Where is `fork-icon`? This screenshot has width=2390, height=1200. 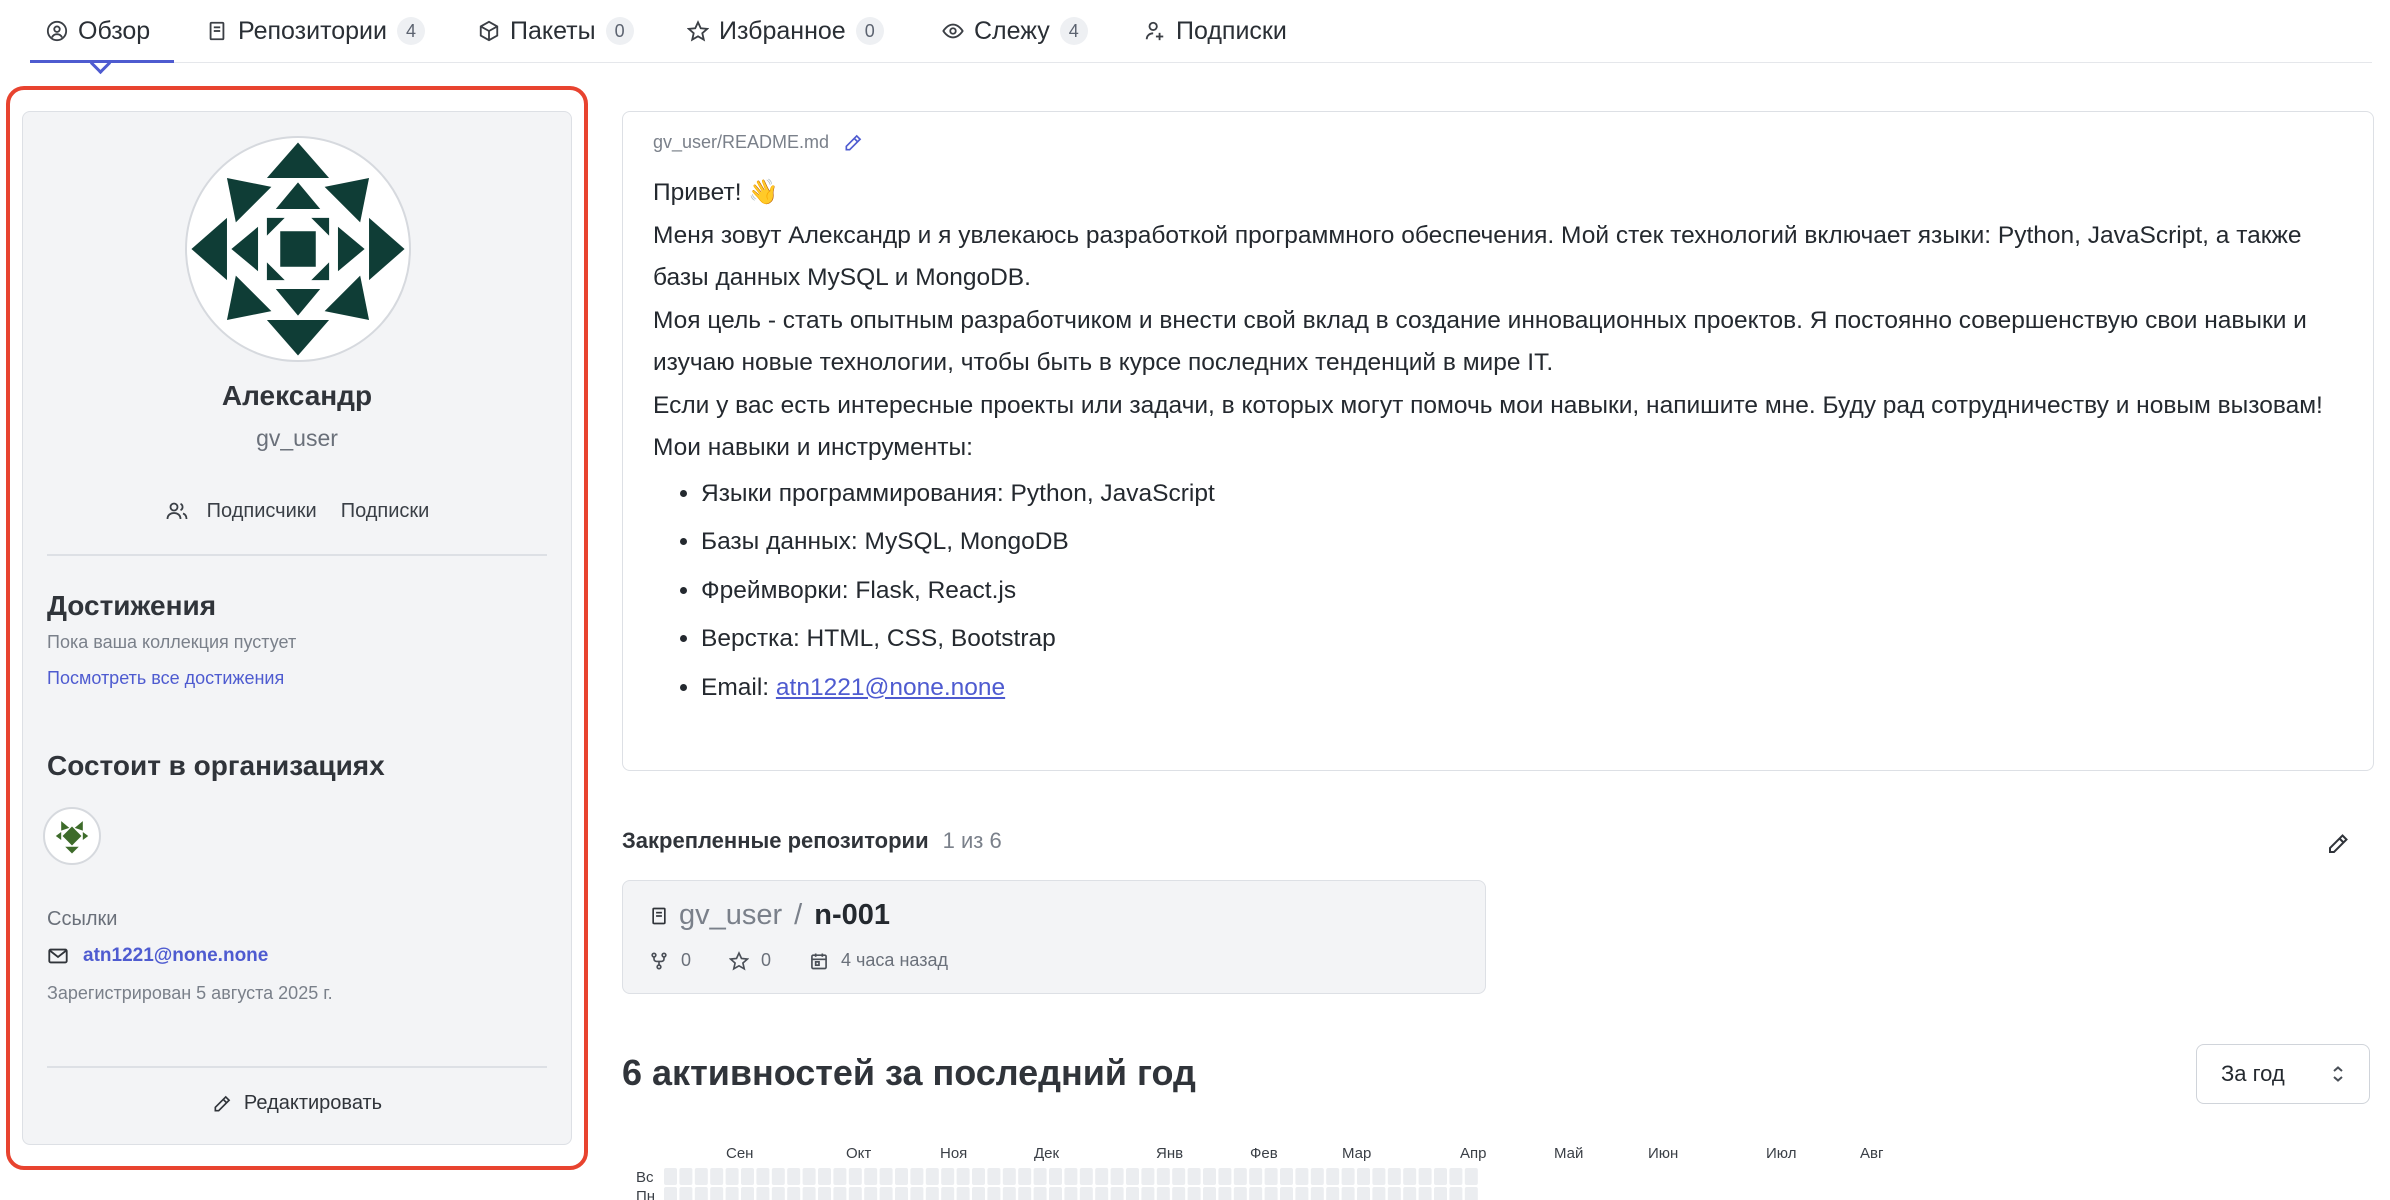 fork-icon is located at coordinates (659, 960).